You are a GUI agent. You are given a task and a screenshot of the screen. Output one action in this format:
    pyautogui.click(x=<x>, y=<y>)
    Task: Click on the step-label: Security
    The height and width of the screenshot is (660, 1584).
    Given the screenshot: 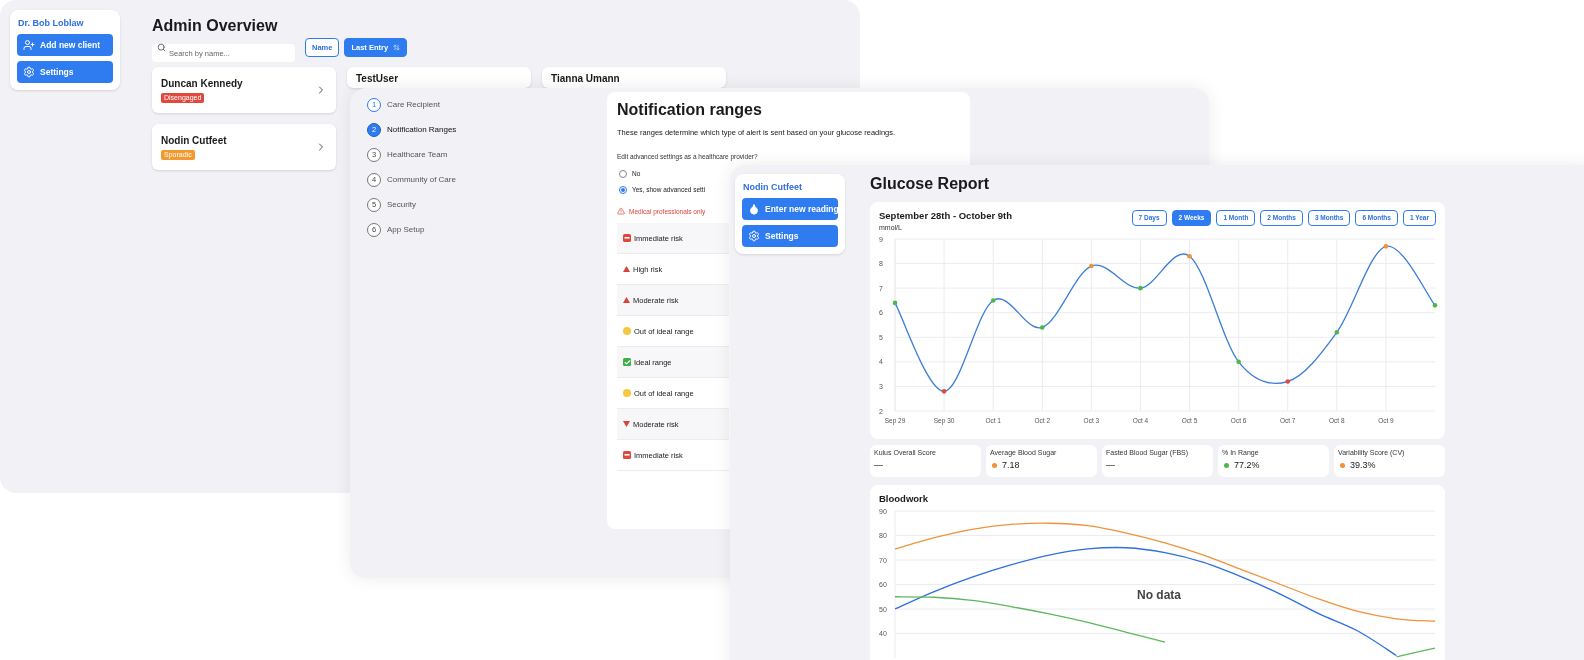 What is the action you would take?
    pyautogui.click(x=401, y=205)
    